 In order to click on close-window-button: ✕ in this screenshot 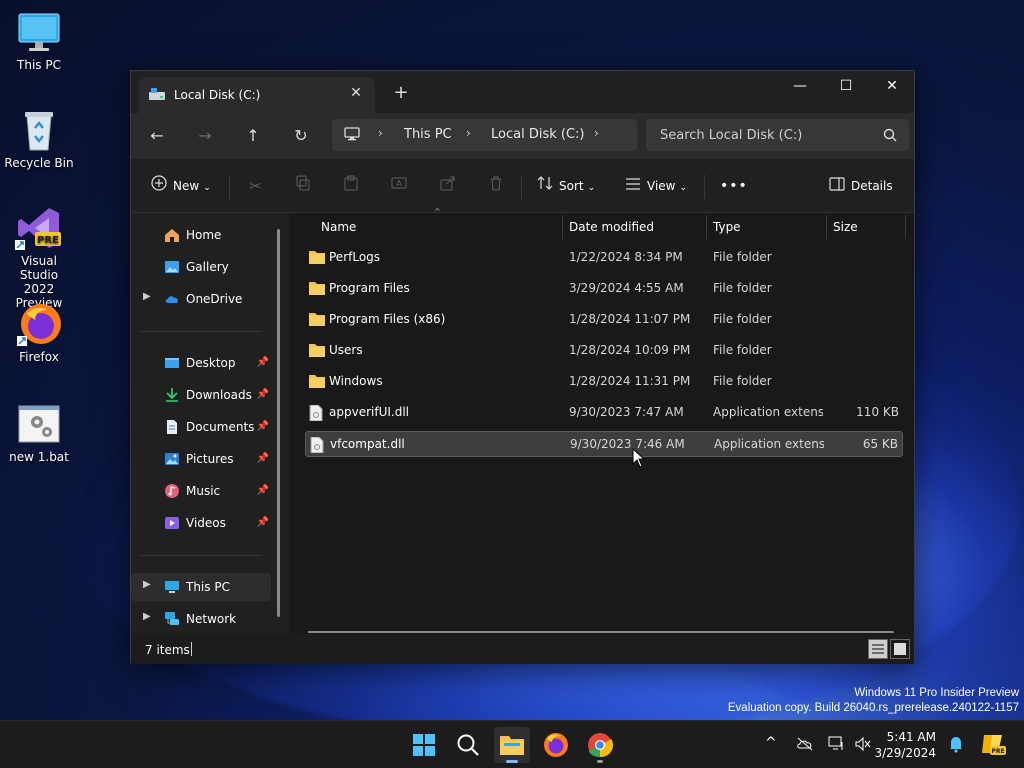, I will do `click(892, 87)`.